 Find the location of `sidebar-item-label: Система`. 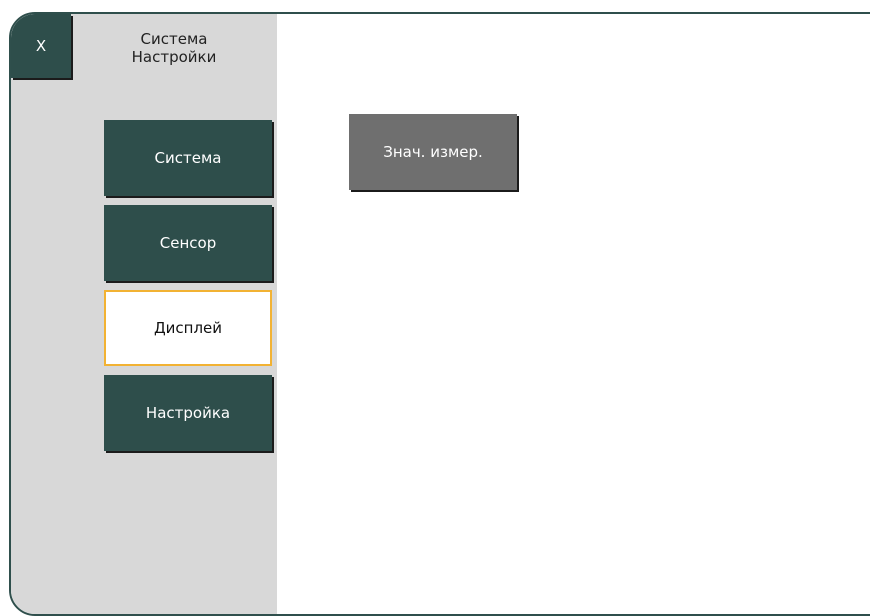

sidebar-item-label: Система is located at coordinates (188, 158).